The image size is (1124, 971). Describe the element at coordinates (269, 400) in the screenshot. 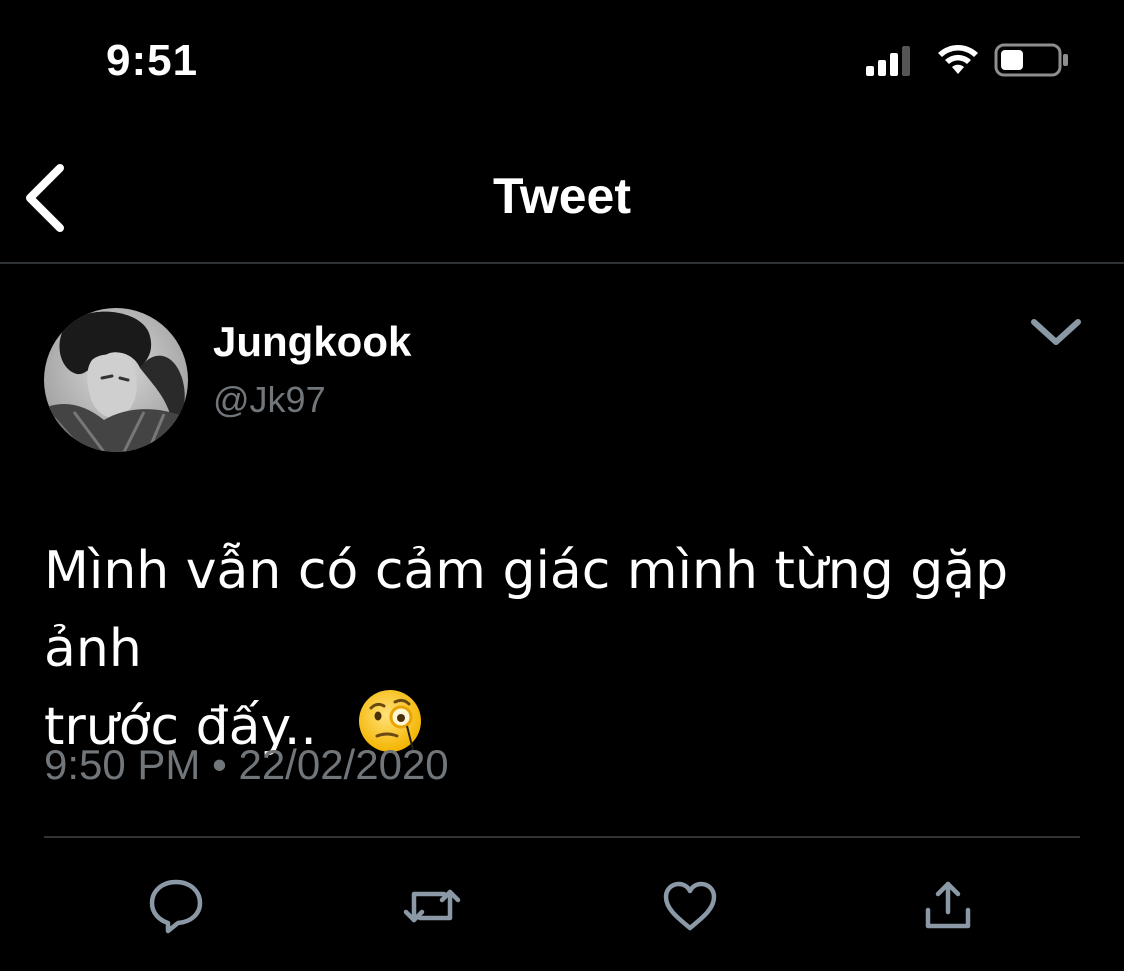

I see `author-handle: @Jk97` at that location.